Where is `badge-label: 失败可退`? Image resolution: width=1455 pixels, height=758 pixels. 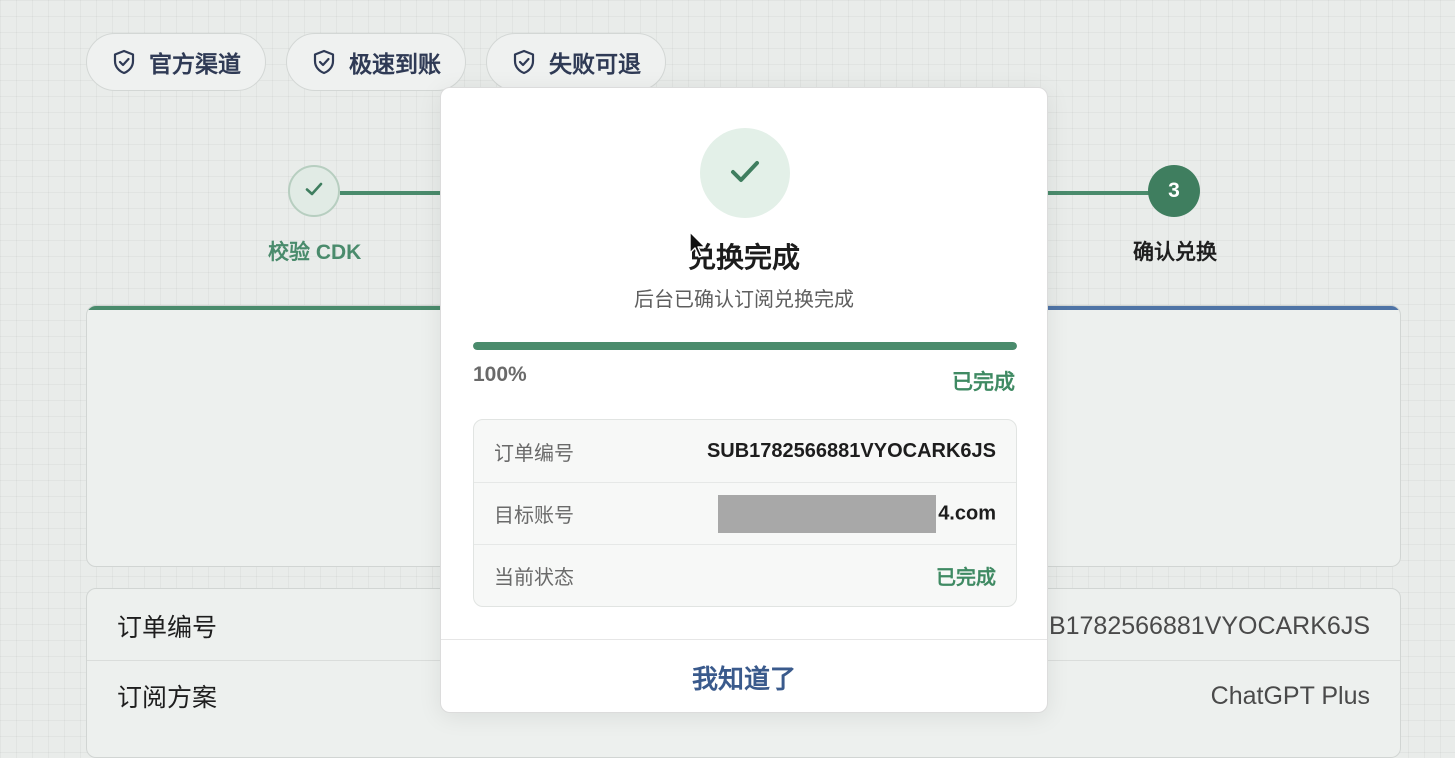
badge-label: 失败可退 is located at coordinates (595, 64).